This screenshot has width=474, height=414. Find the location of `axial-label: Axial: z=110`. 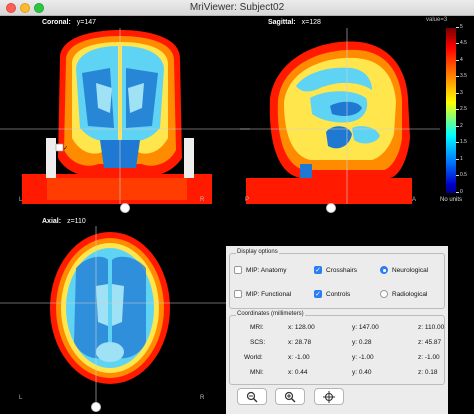

axial-label: Axial: z=110 is located at coordinates (64, 221).